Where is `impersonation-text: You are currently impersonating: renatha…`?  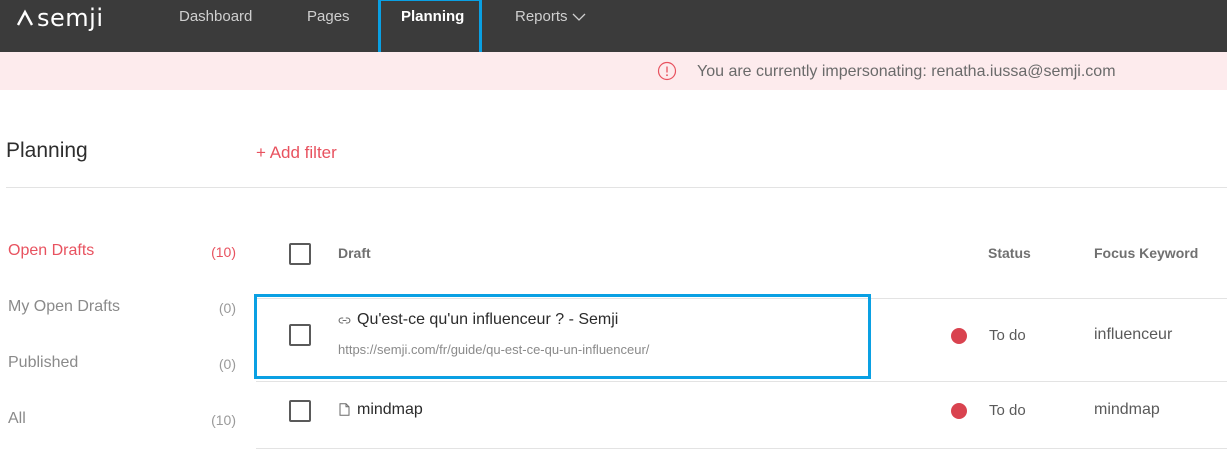
impersonation-text: You are currently impersonating: renatha… is located at coordinates (906, 71).